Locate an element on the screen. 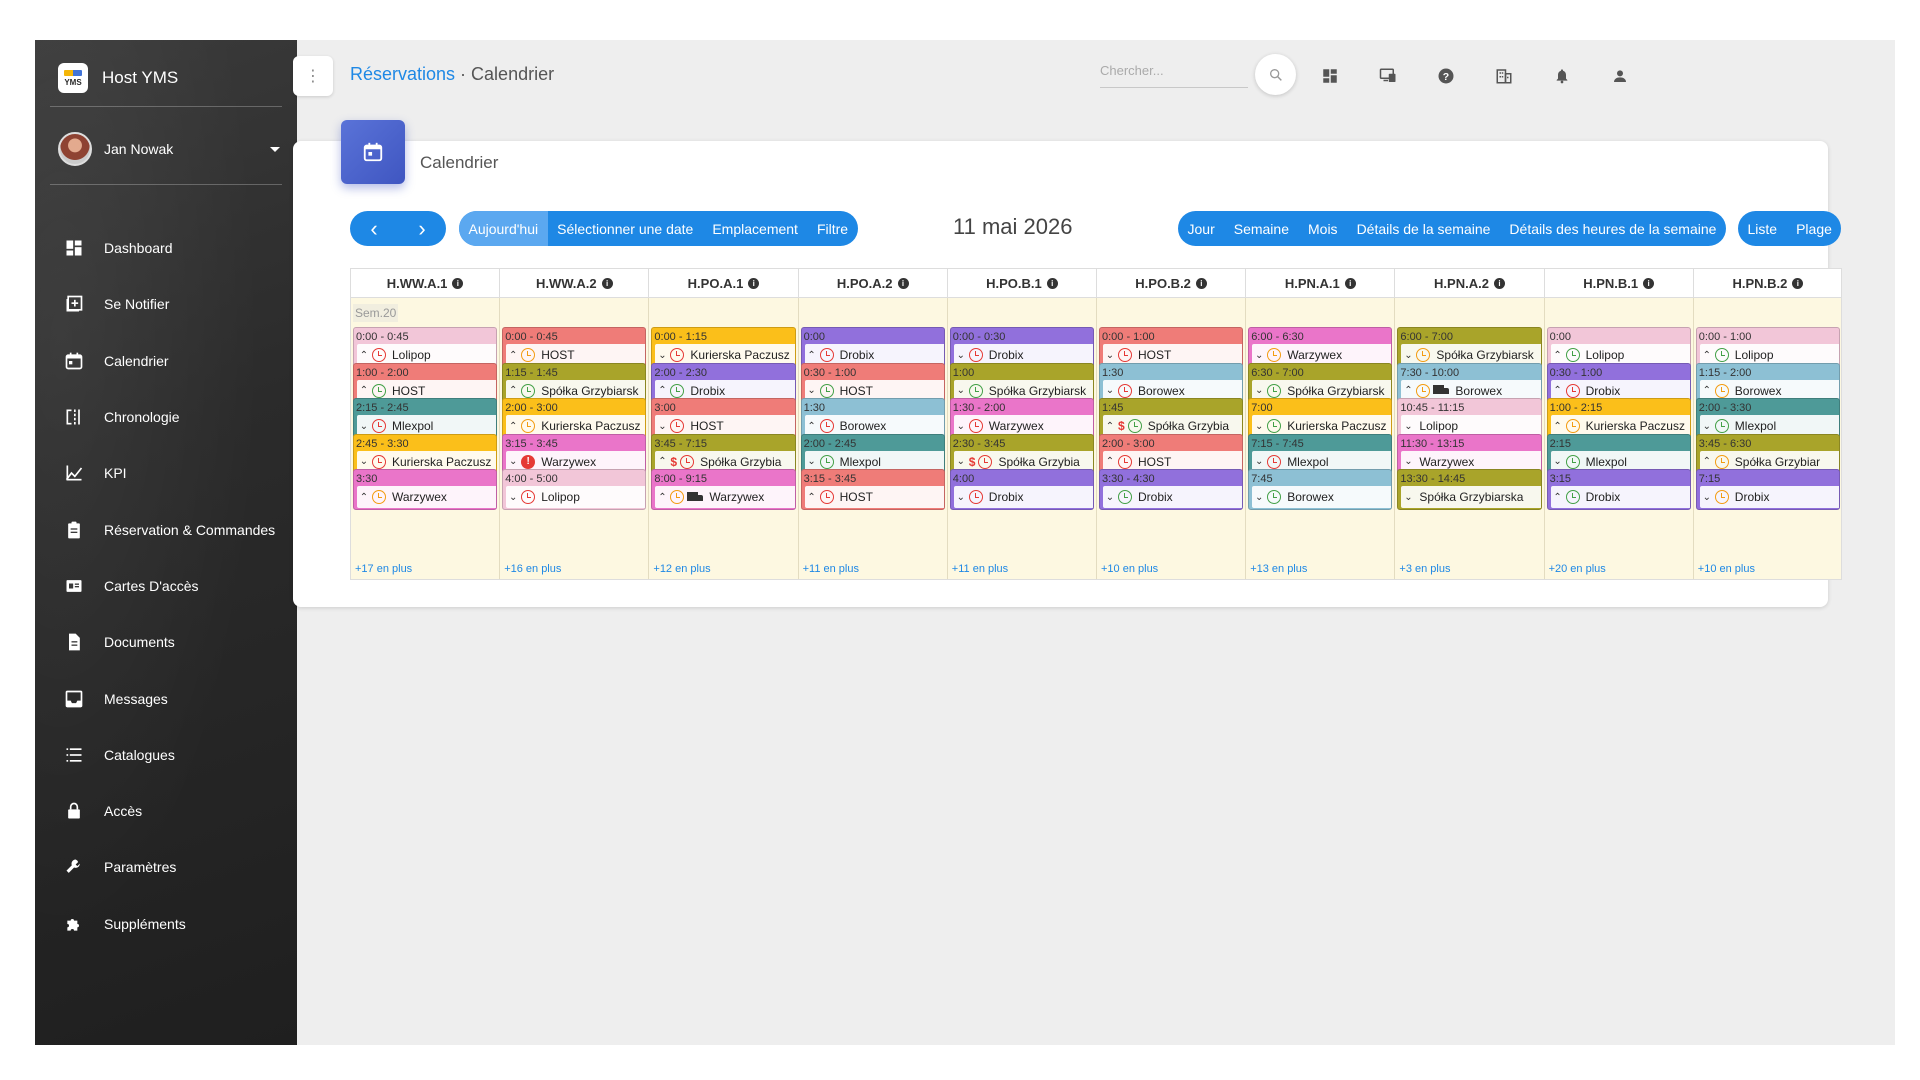 This screenshot has height=1080, width=1920. reservation-event: 4:00 ⌄ Drobix is located at coordinates (1021, 489).